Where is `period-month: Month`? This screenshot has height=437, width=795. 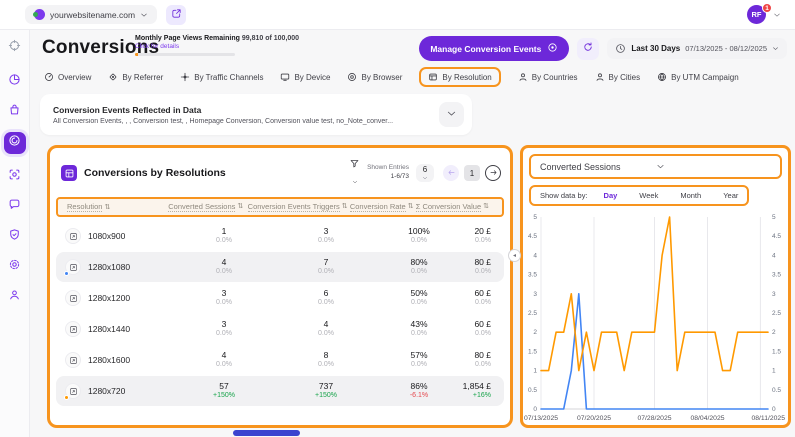
period-month: Month is located at coordinates (690, 195).